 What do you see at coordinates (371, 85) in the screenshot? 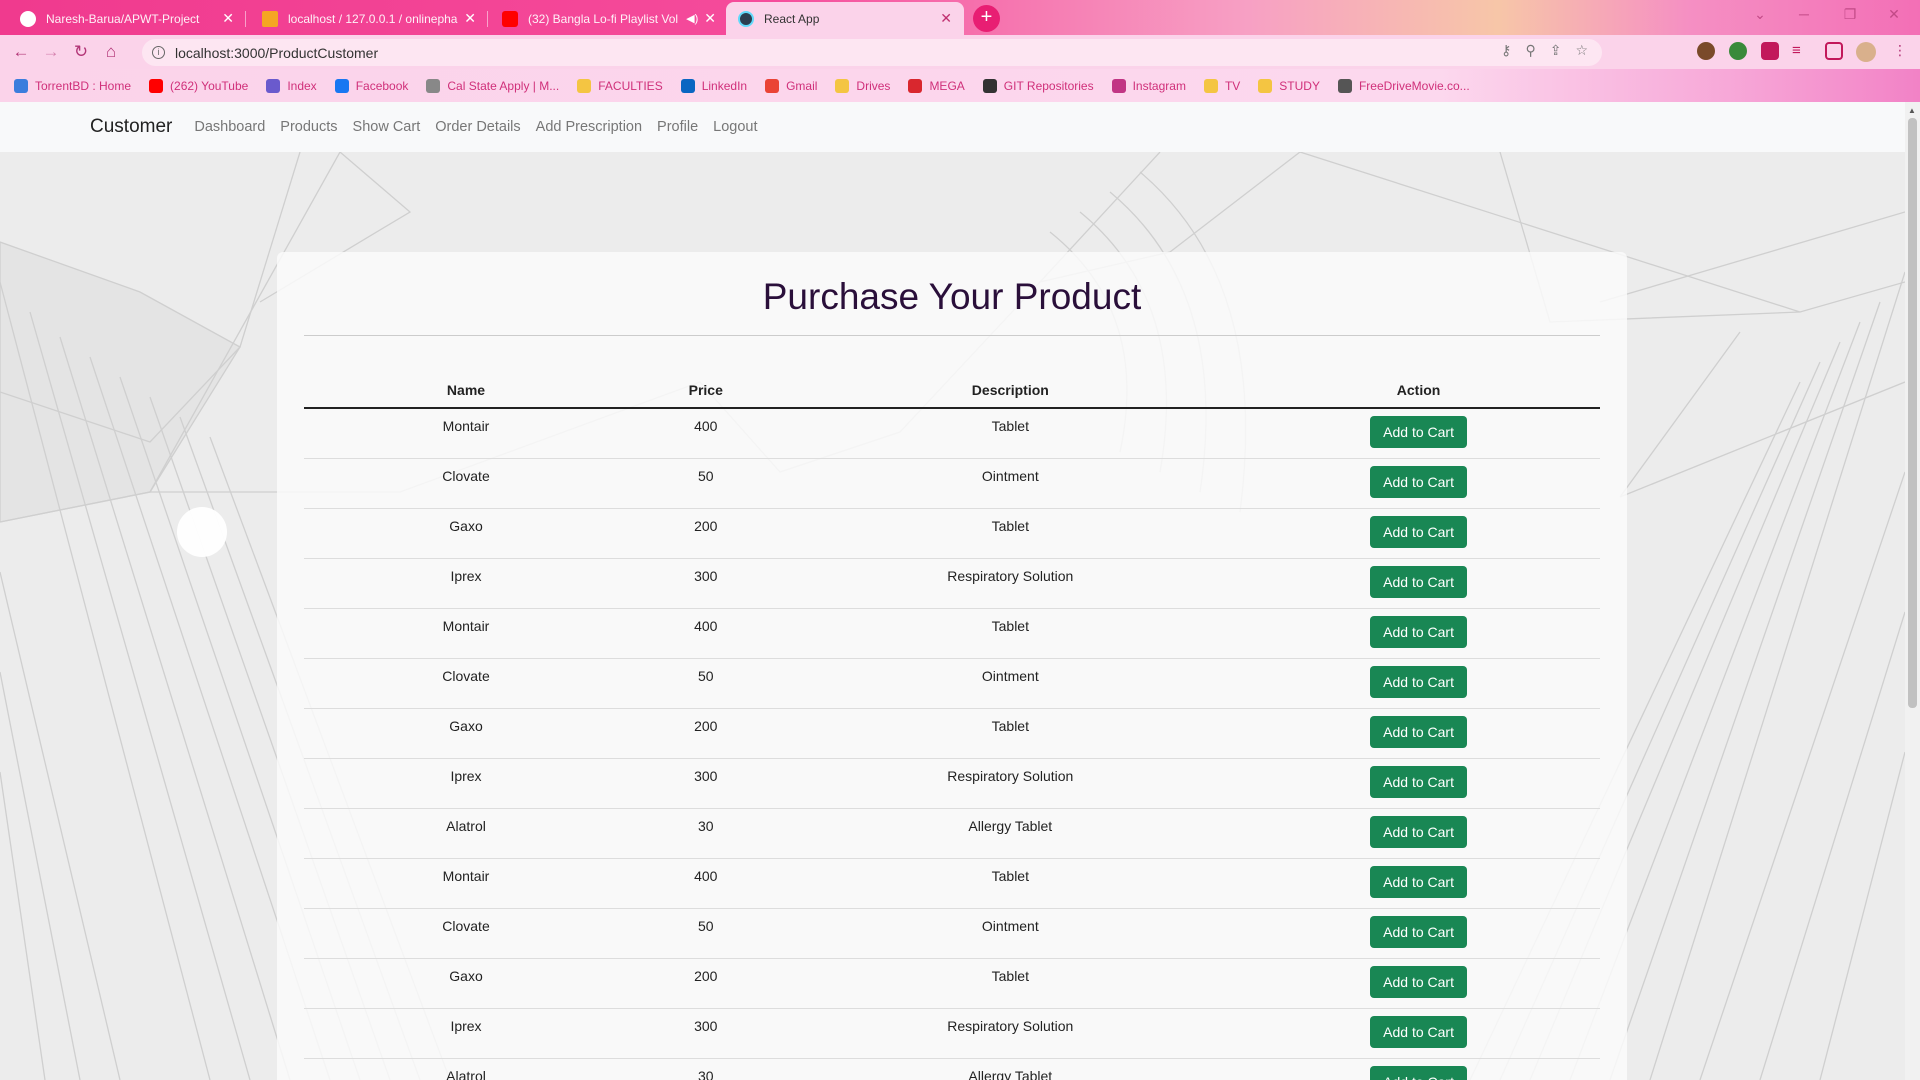
I see `bookmark-item: Facebook` at bounding box center [371, 85].